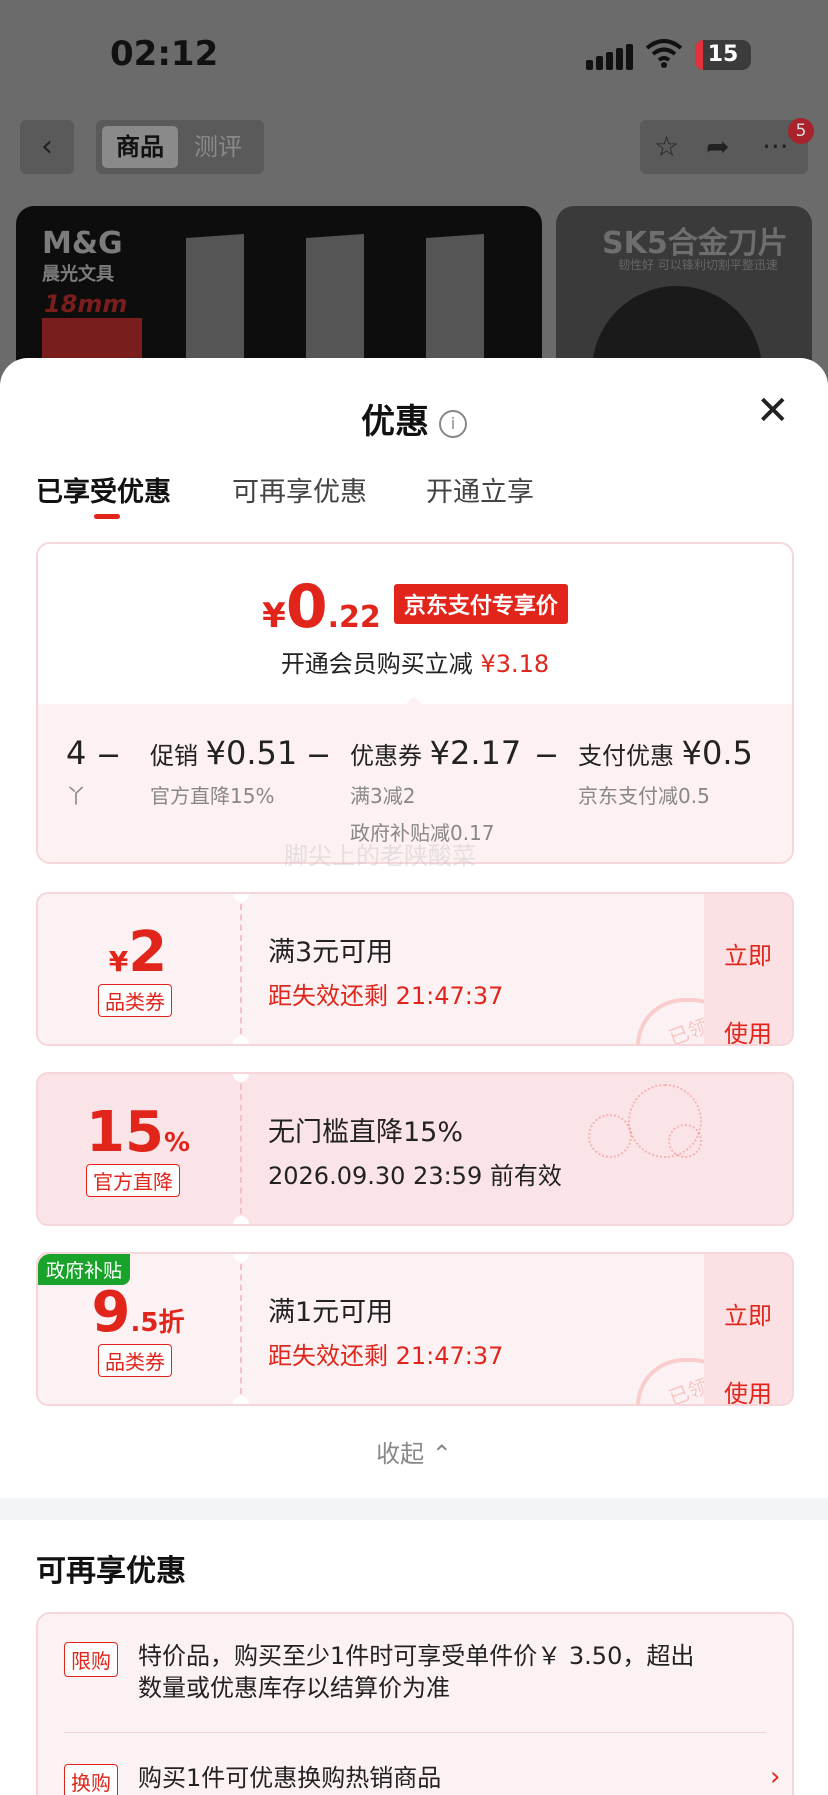 This screenshot has height=1795, width=828. What do you see at coordinates (414, 55) in the screenshot?
I see `status-bar: 02:12 15` at bounding box center [414, 55].